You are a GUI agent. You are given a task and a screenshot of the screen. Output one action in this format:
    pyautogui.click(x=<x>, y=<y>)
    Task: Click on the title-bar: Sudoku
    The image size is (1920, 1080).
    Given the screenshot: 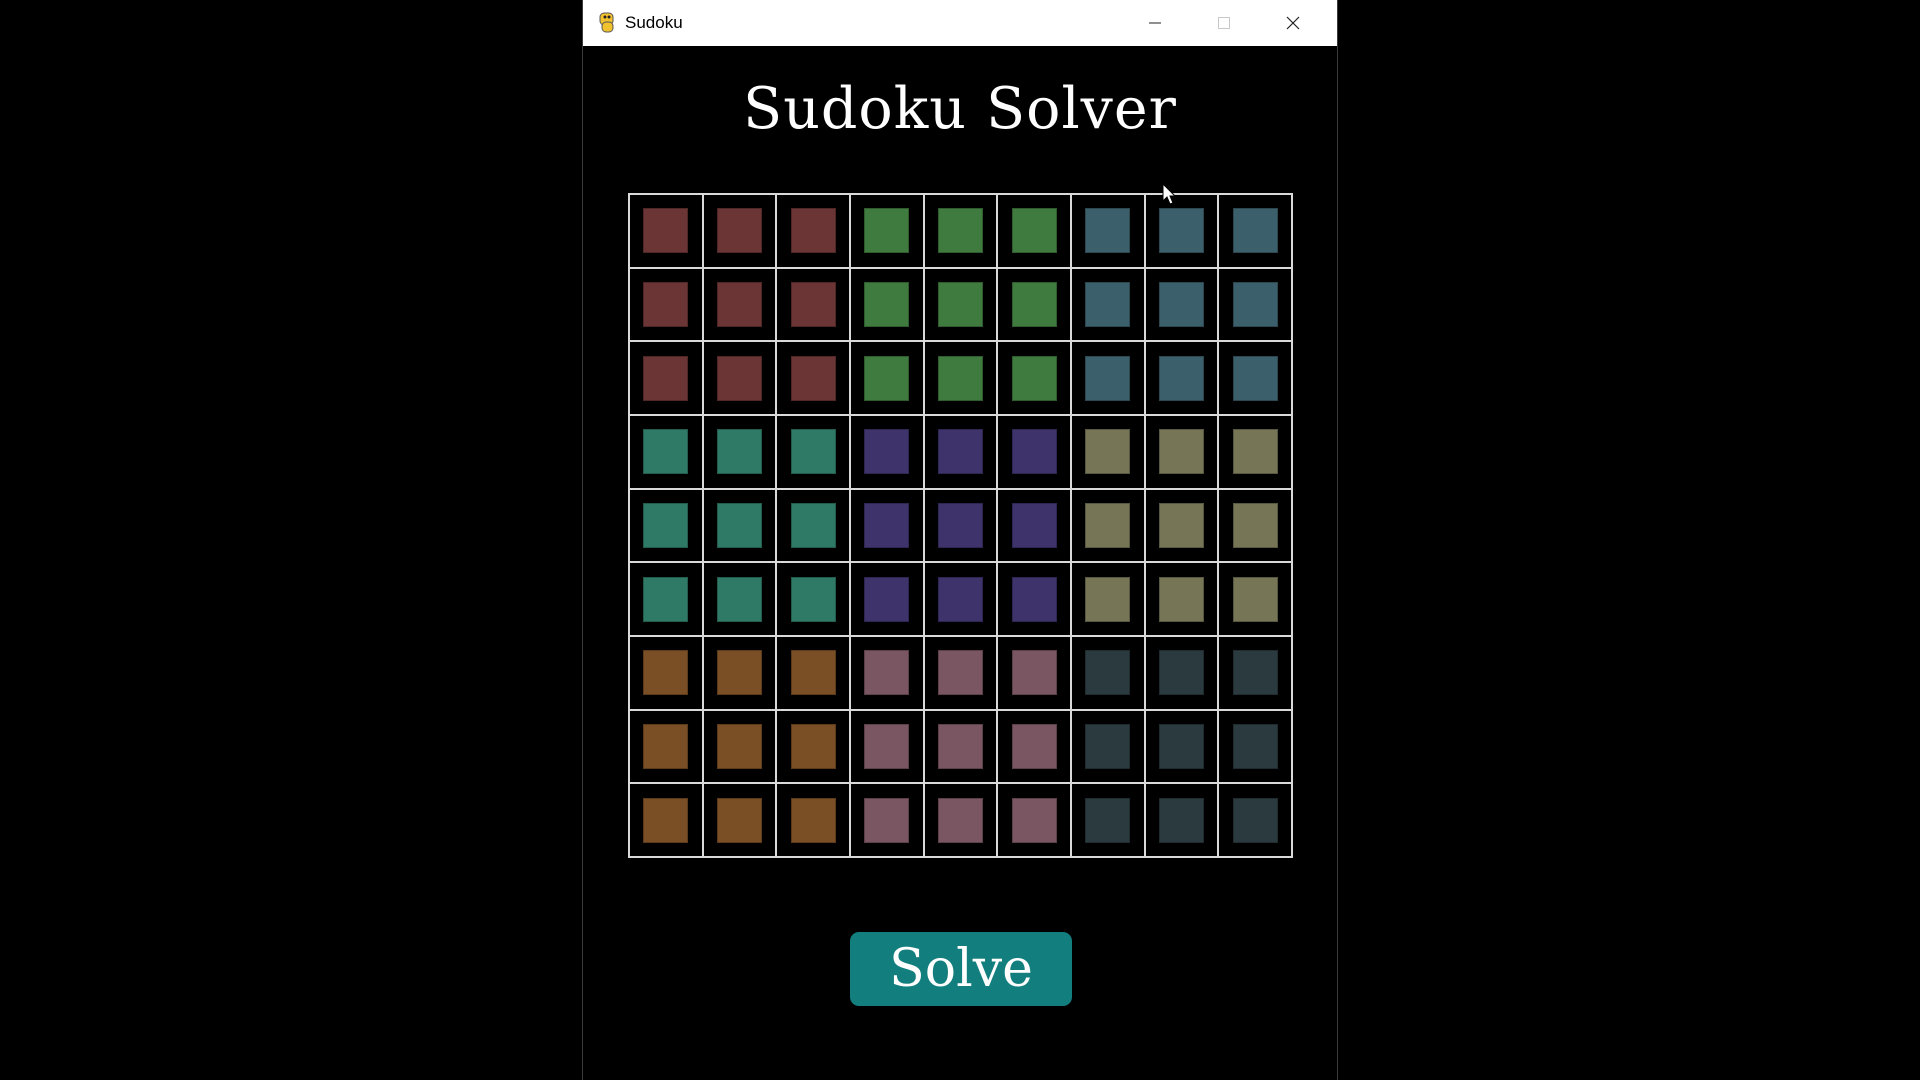 What is the action you would take?
    pyautogui.click(x=960, y=23)
    